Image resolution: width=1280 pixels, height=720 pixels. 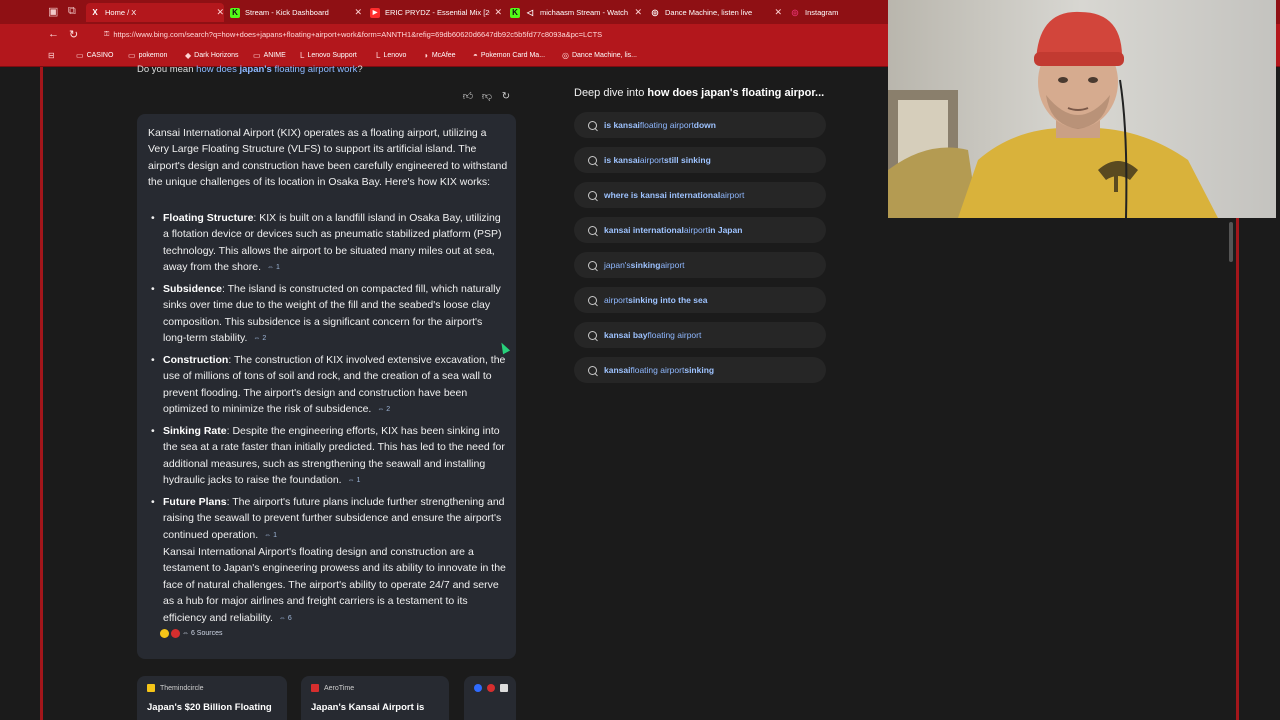 What do you see at coordinates (700, 300) in the screenshot?
I see `related-search-item: airport sinking into the sea` at bounding box center [700, 300].